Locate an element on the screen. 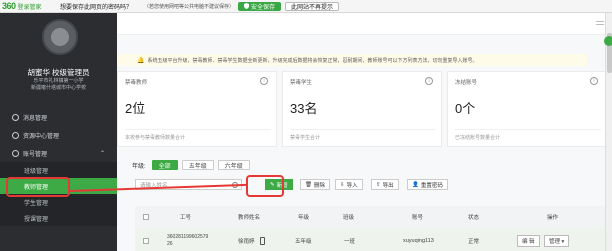 The height and width of the screenshot is (251, 612). export-label: 导出 is located at coordinates (388, 185).